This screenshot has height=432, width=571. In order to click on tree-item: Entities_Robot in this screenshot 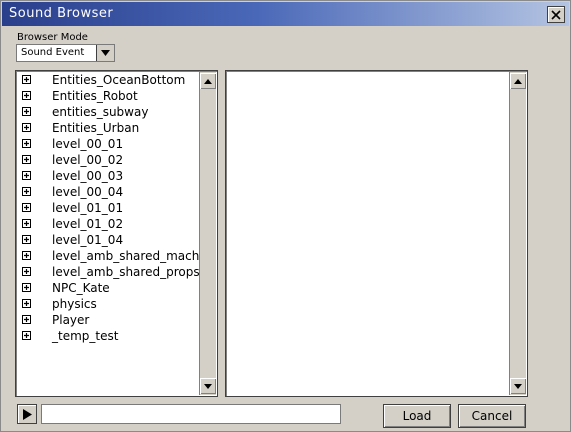, I will do `click(107, 96)`.